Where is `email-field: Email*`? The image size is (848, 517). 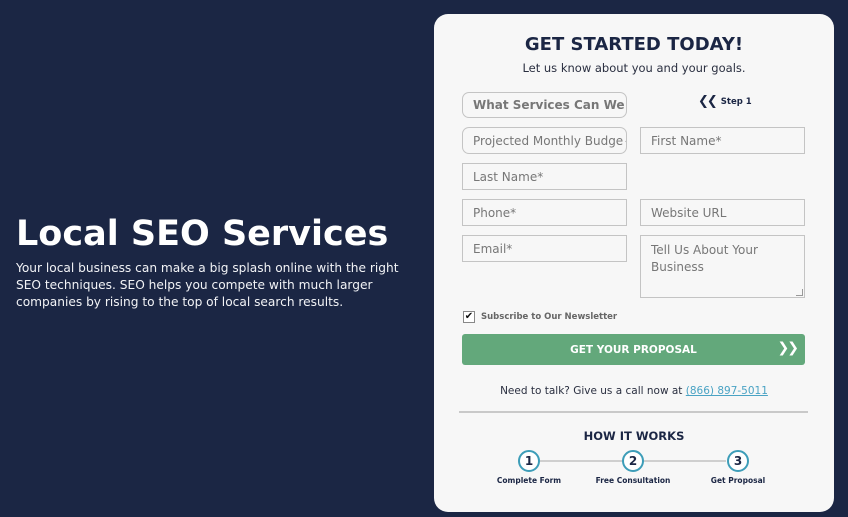 email-field: Email* is located at coordinates (544, 248).